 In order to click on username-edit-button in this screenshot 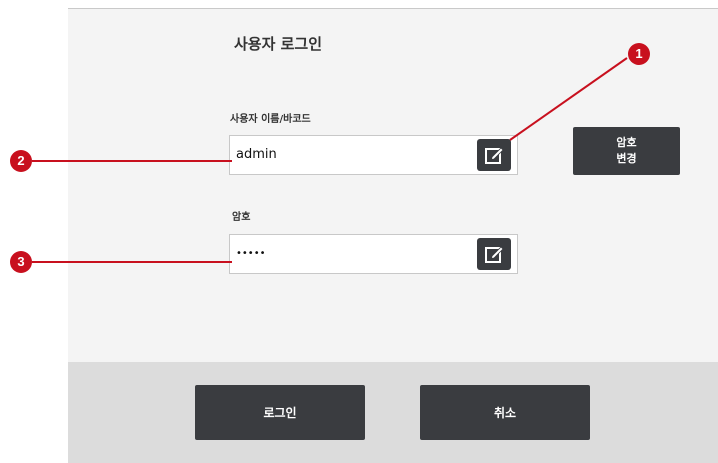, I will do `click(494, 155)`.